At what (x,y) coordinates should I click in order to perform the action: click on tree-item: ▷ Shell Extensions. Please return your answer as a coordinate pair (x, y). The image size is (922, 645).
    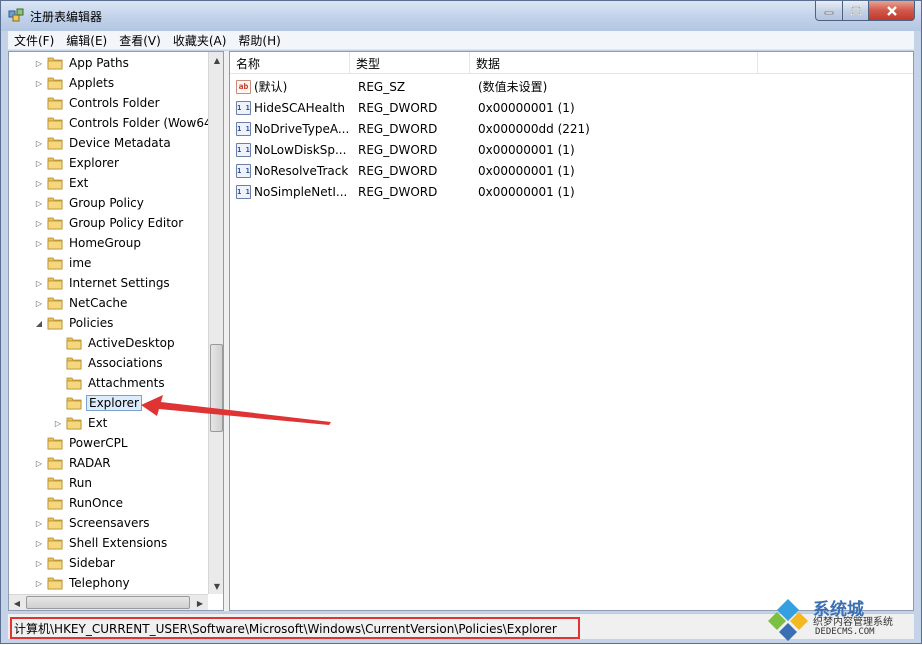
    Looking at the image, I should click on (101, 543).